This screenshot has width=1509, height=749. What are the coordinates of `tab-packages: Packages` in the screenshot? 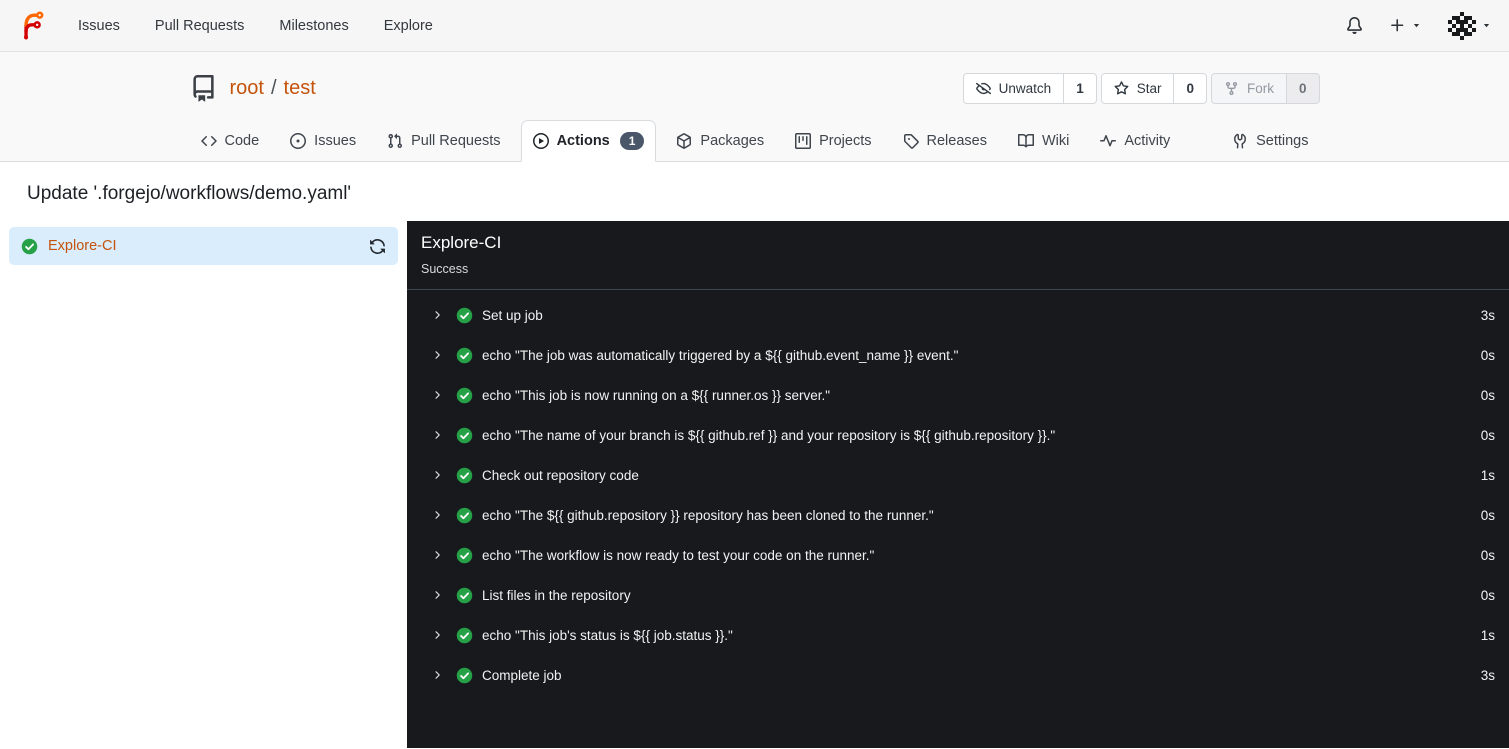 It's located at (720, 140).